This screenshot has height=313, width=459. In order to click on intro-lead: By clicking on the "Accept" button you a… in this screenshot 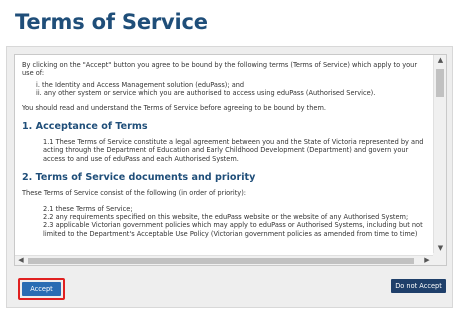, I will do `click(220, 69)`.